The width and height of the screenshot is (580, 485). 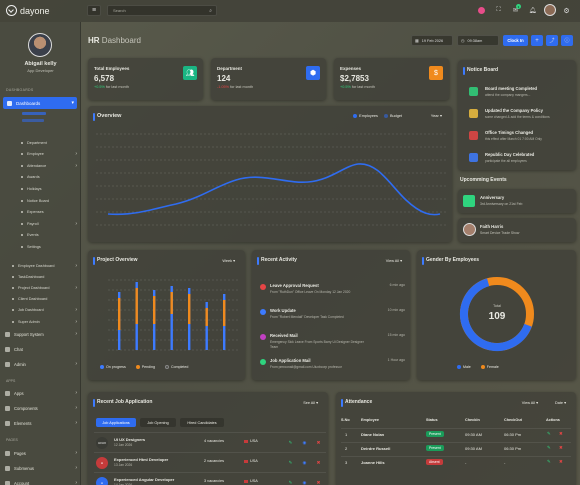 What do you see at coordinates (158, 422) in the screenshot?
I see `tab-job-opening: Job Opening` at bounding box center [158, 422].